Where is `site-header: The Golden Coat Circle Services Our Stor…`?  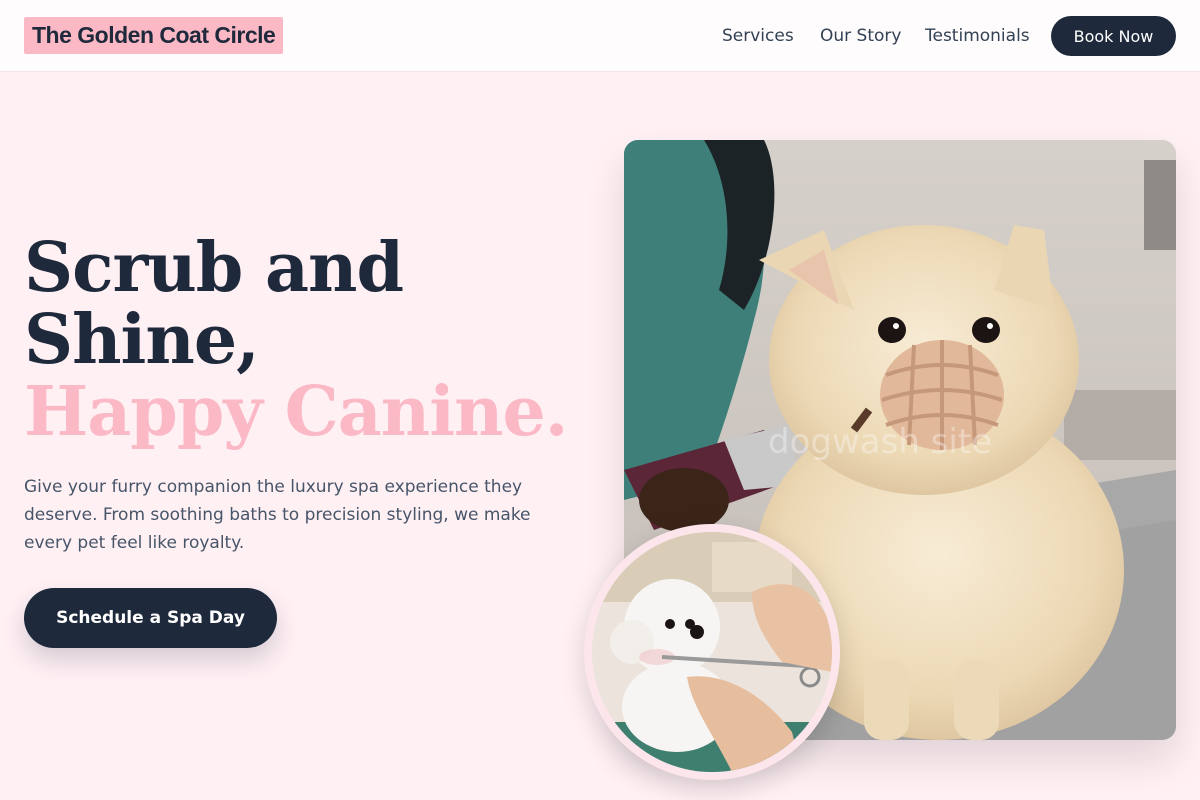 site-header: The Golden Coat Circle Services Our Stor… is located at coordinates (600, 36).